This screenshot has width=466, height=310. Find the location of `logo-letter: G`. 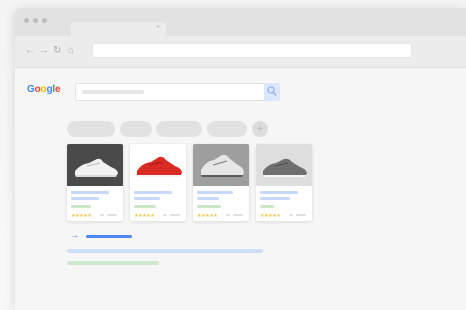

logo-letter: G is located at coordinates (31, 89).